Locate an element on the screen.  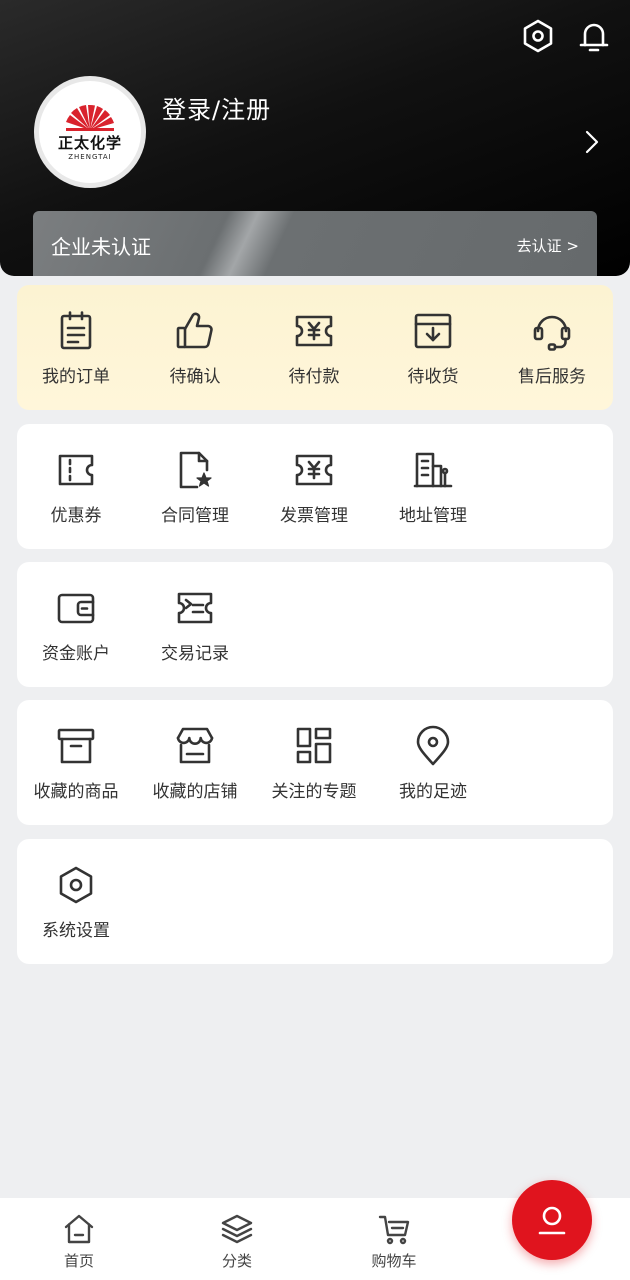
tab-cart-label: 购物车 is located at coordinates (394, 1261).